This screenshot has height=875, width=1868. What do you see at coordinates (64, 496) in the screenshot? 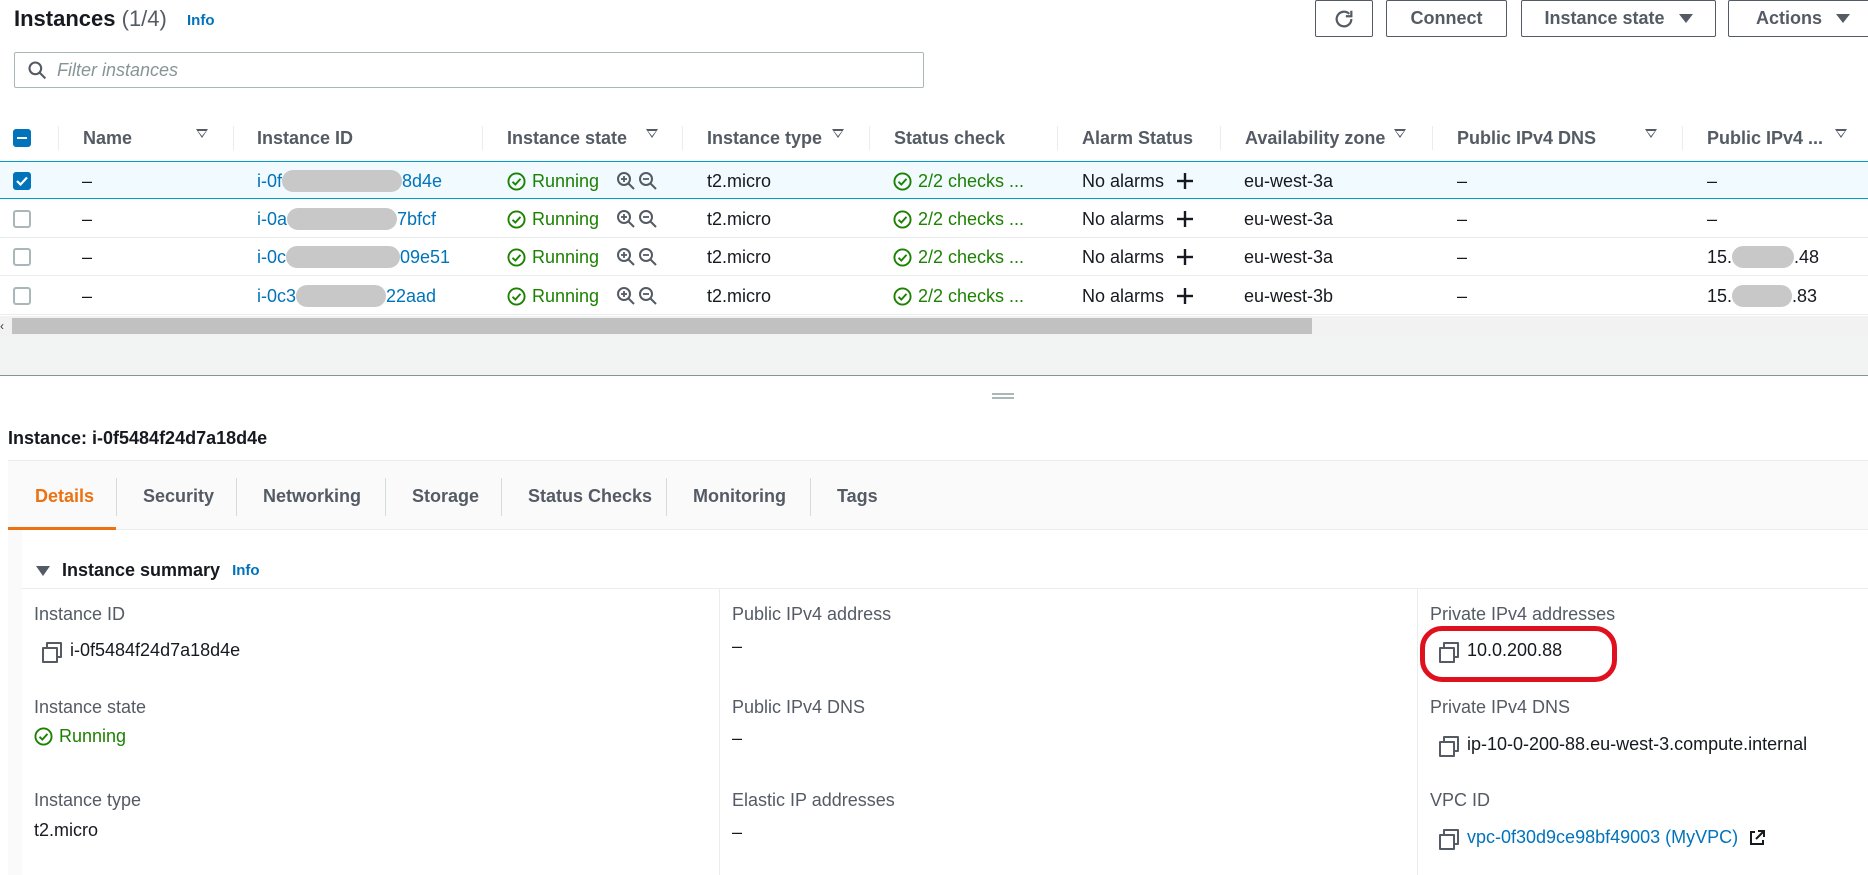
I see `tab-details: Details` at bounding box center [64, 496].